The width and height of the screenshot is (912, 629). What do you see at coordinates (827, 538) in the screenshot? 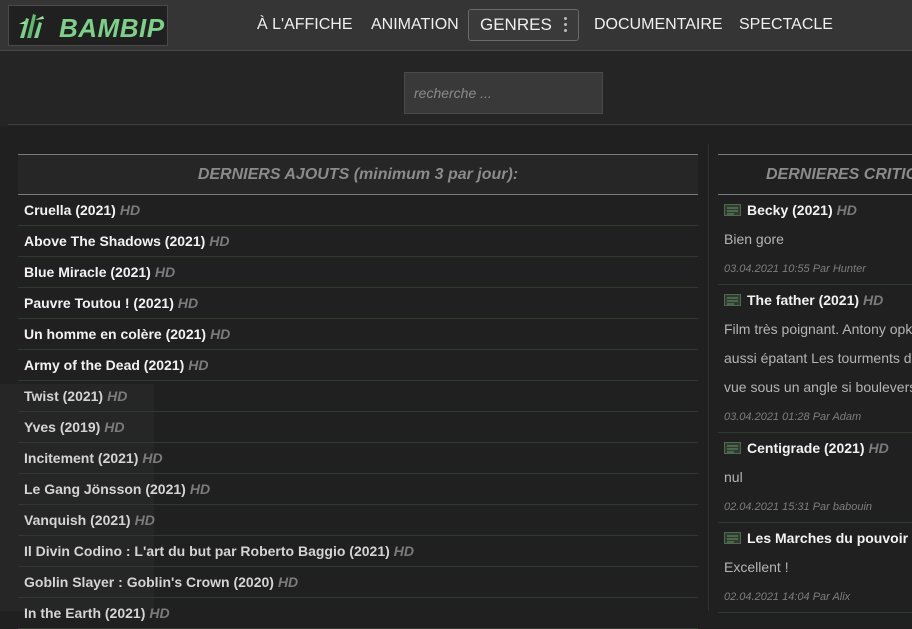
I see `review-movie-title: Les Marches du pouvoir` at bounding box center [827, 538].